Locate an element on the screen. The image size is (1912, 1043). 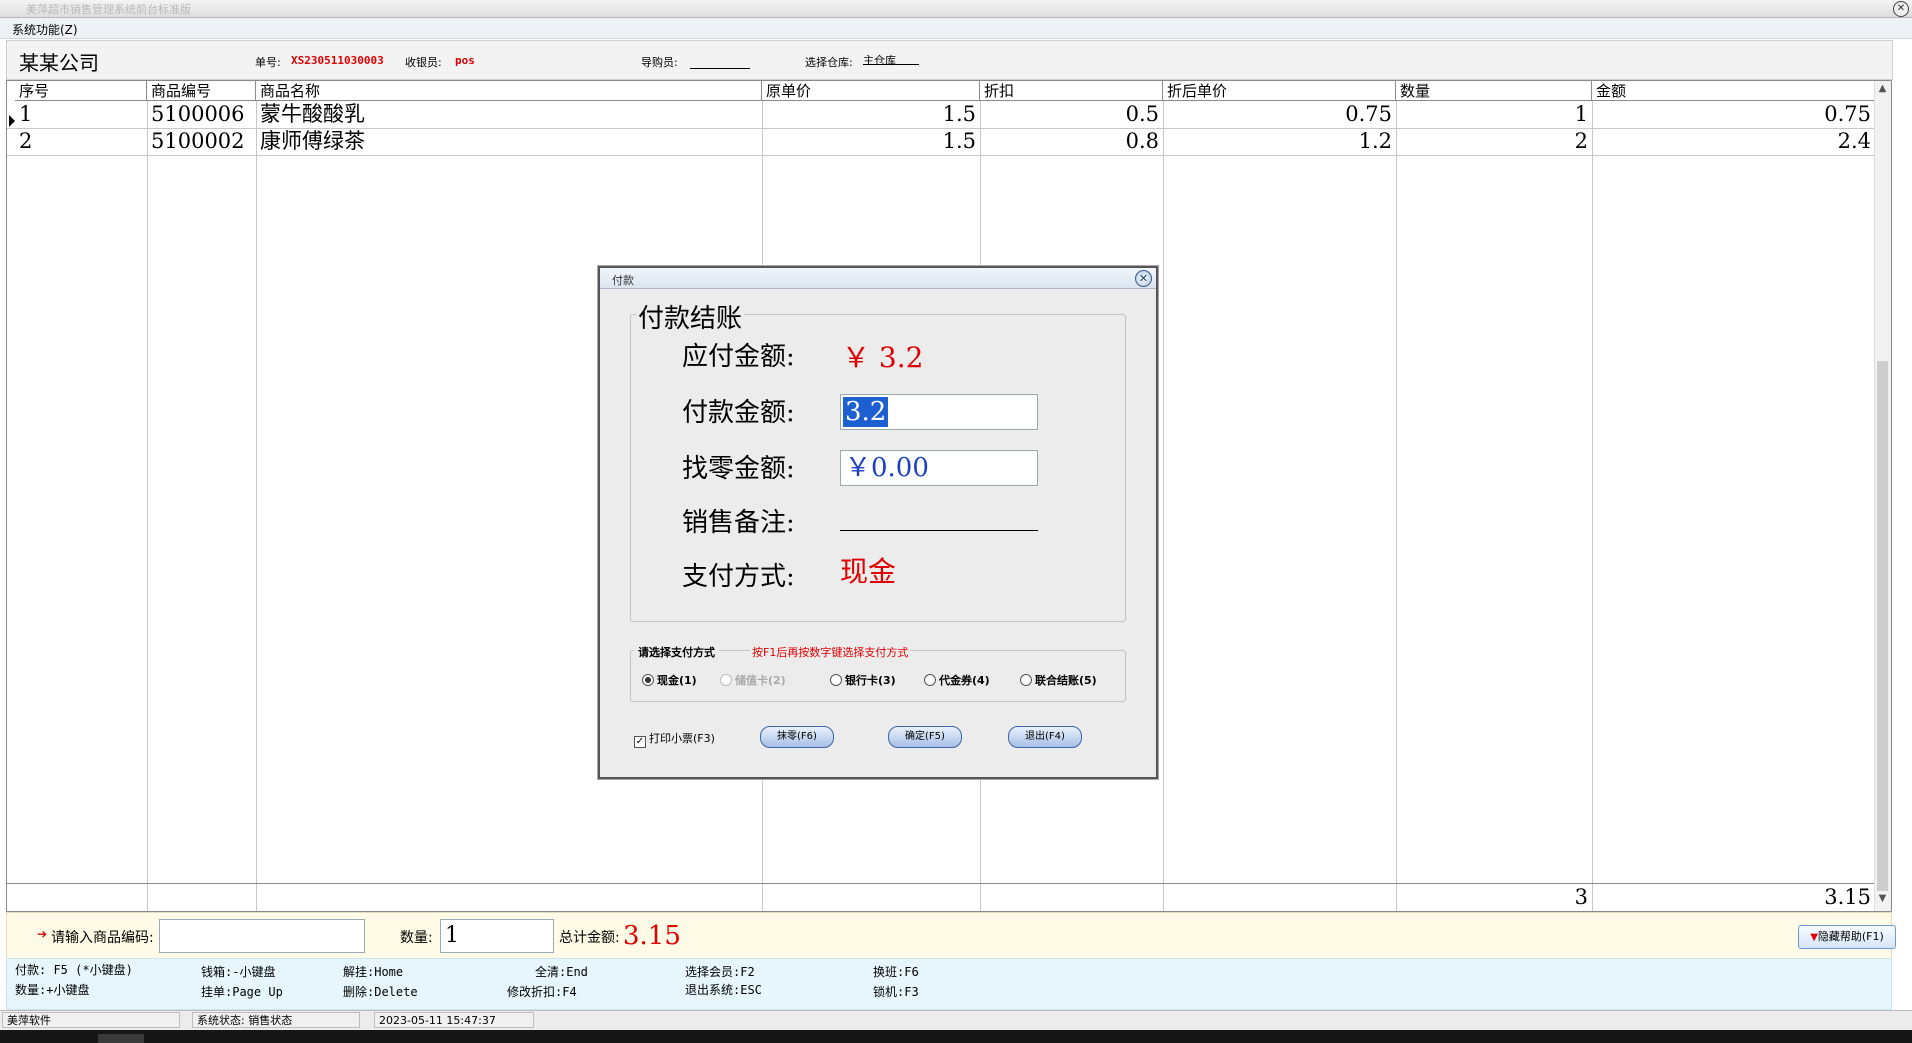
radio-bank-card: 银行卡(3) is located at coordinates (863, 680).